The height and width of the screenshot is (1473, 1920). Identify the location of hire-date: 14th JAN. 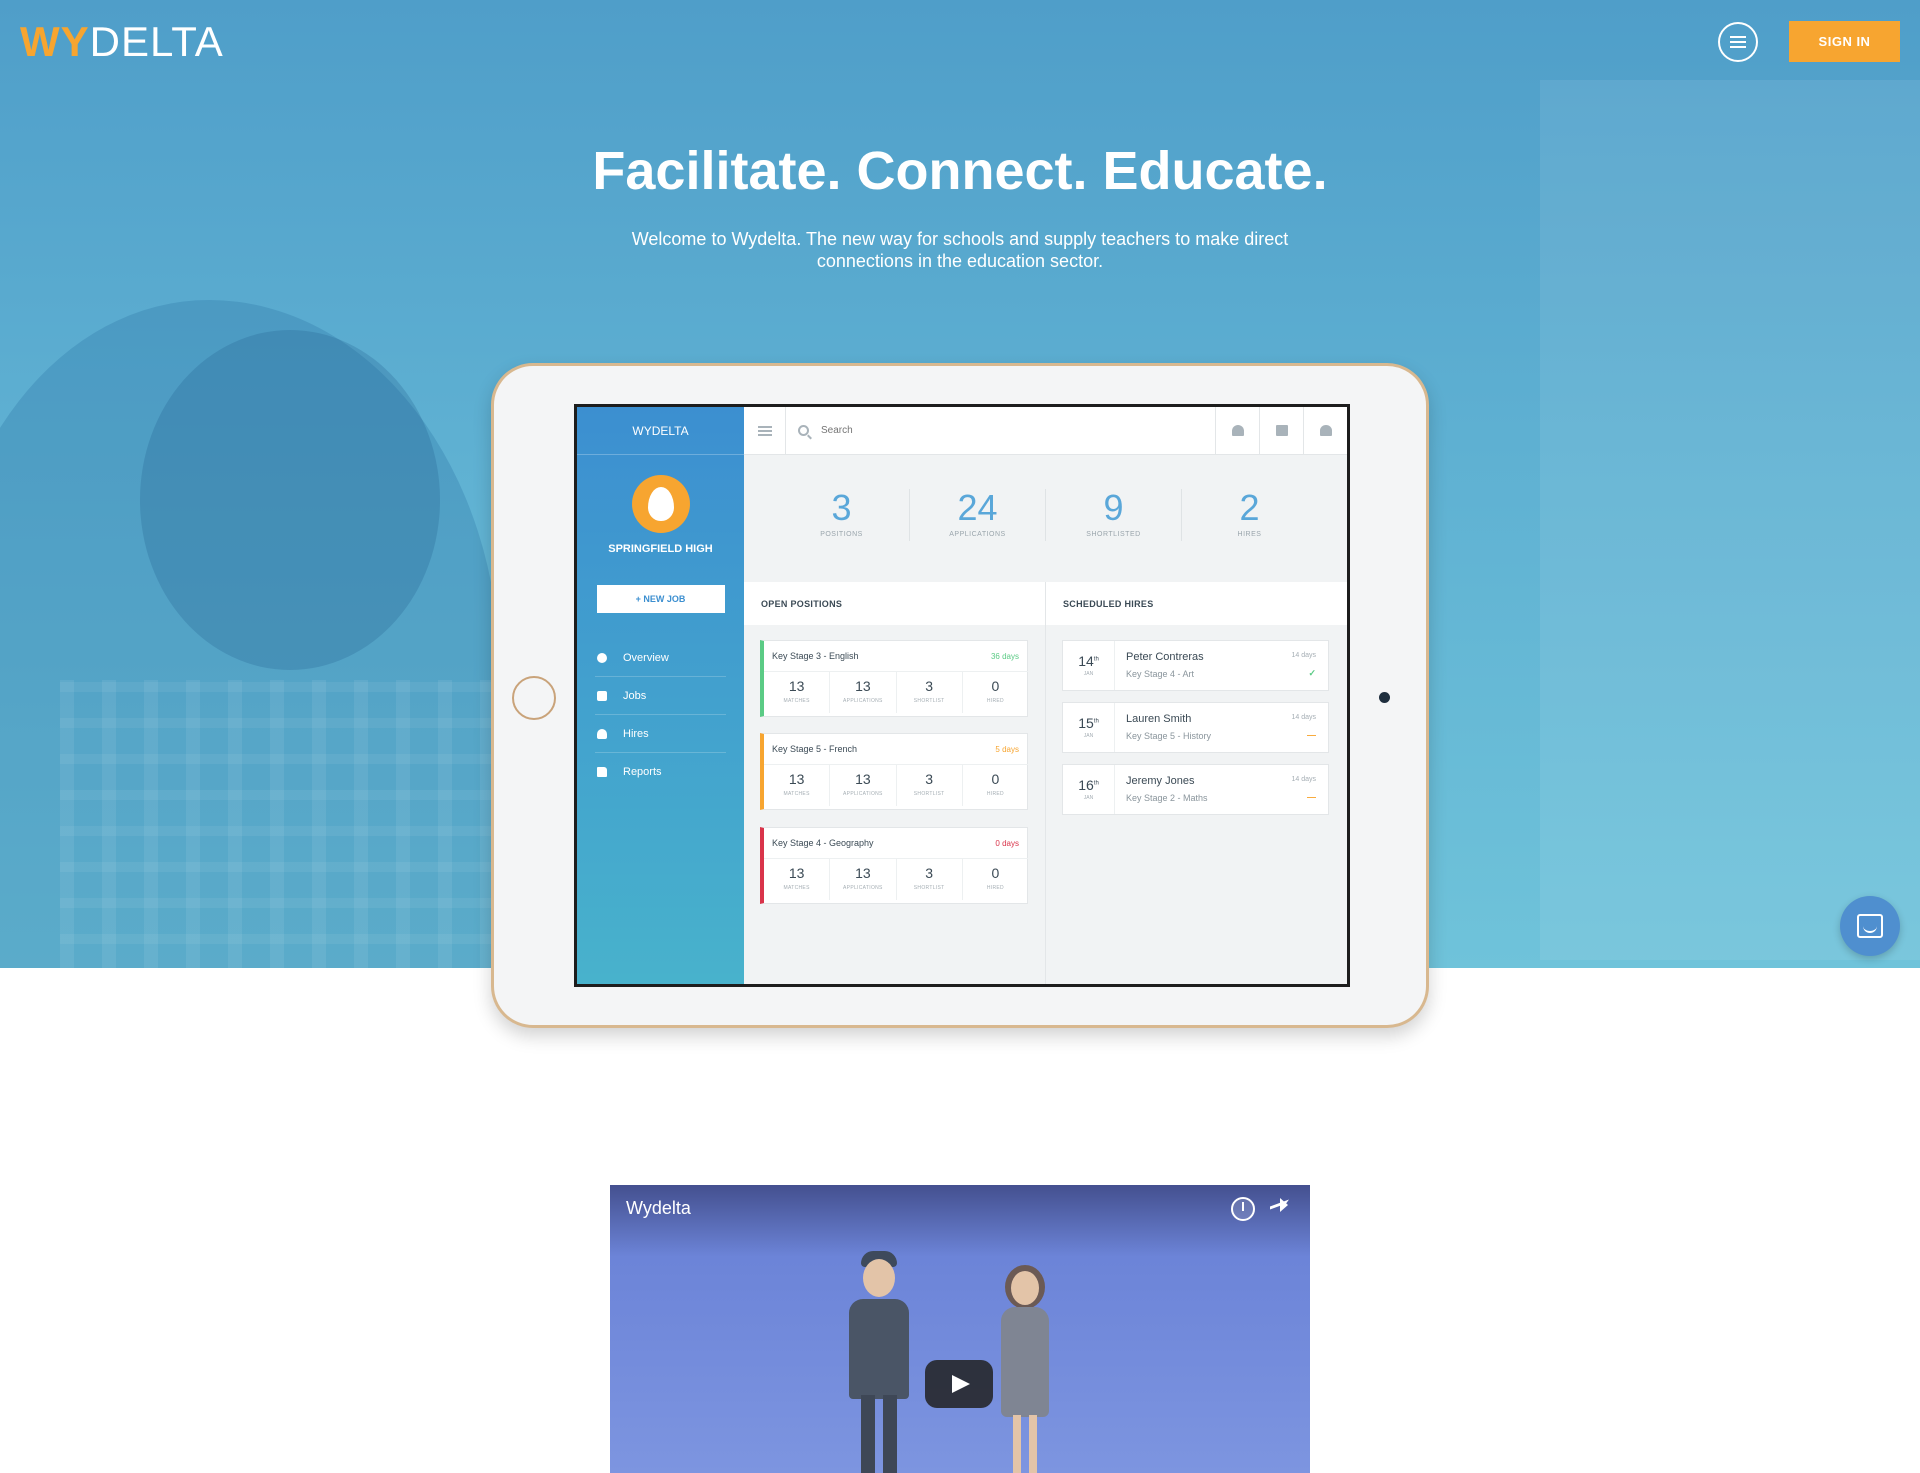
(1089, 665).